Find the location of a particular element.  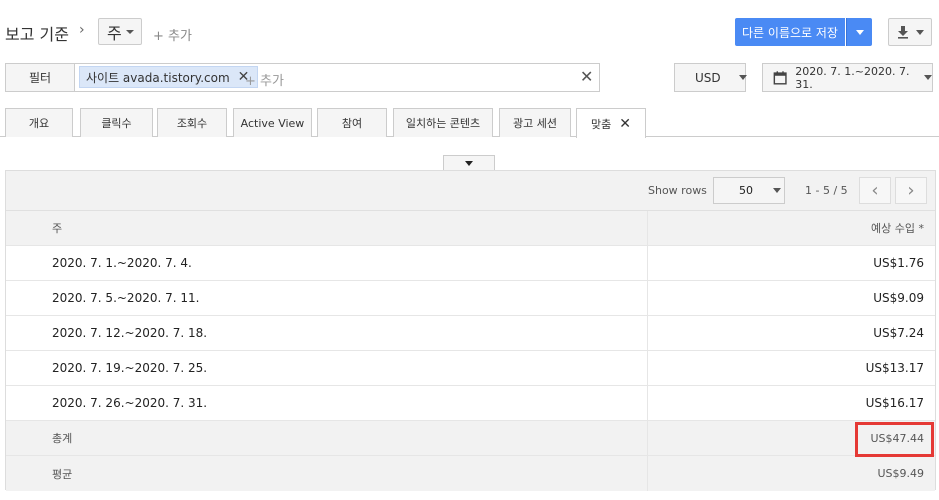

calendar-icon is located at coordinates (780, 77).